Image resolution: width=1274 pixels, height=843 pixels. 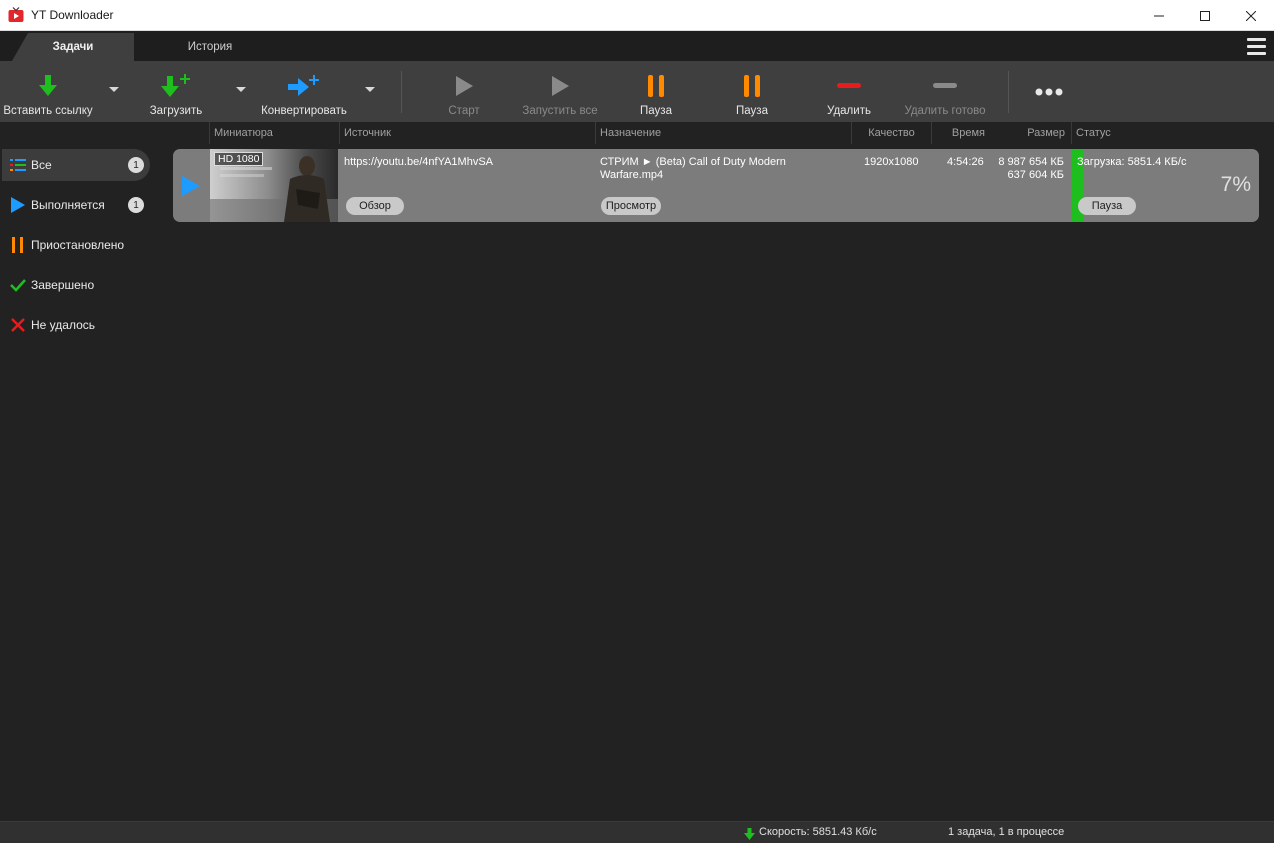 I want to click on task-playing-icon, so click(x=191, y=188).